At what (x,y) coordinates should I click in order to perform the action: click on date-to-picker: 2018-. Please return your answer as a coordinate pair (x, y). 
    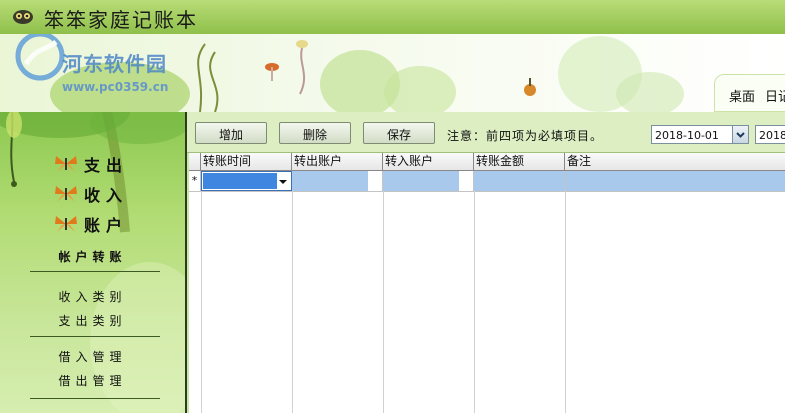
    Looking at the image, I should click on (770, 134).